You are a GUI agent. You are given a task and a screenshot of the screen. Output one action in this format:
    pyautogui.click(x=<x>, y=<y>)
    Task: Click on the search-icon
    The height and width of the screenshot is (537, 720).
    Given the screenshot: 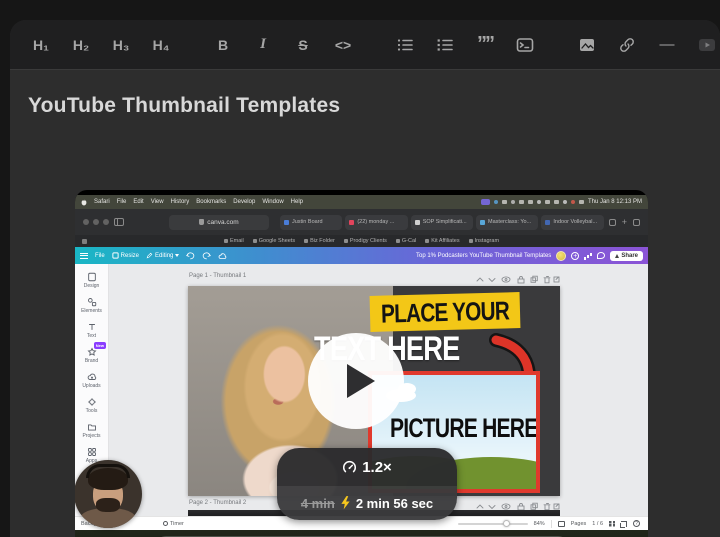 What is the action you would take?
    pyautogui.click(x=564, y=202)
    